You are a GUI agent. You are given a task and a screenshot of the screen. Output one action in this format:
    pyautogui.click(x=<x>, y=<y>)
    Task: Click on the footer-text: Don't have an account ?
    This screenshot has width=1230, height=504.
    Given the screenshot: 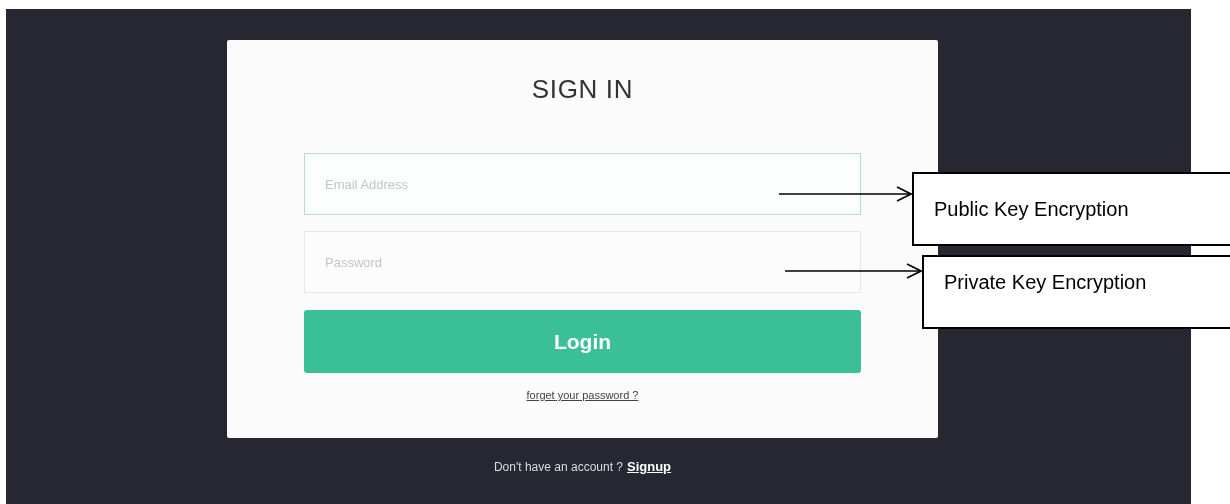 What is the action you would take?
    pyautogui.click(x=558, y=467)
    